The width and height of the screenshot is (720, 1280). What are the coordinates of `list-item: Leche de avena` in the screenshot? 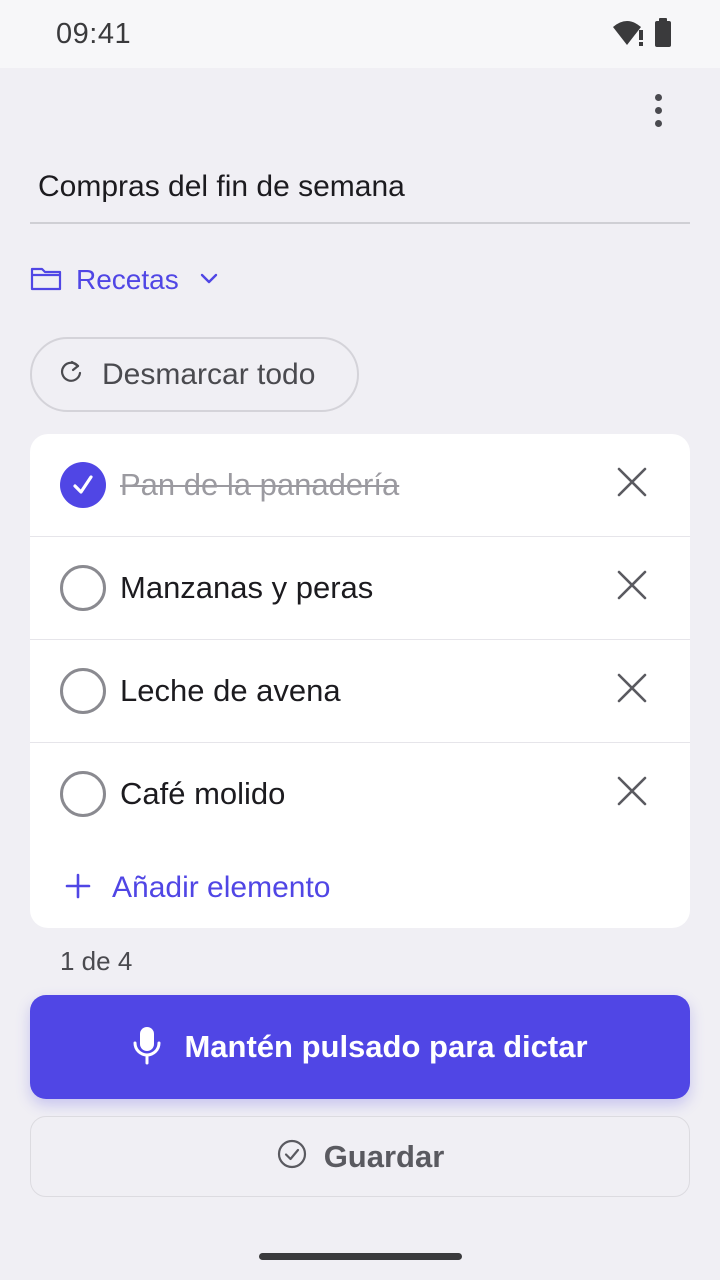 It's located at (360, 691).